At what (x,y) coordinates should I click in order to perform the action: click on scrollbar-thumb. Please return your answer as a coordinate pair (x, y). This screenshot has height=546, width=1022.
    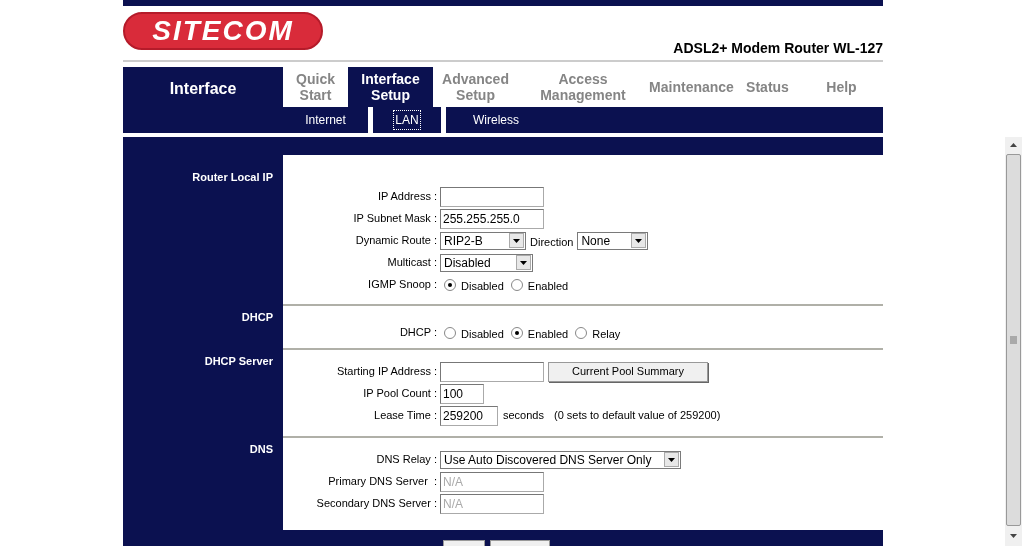
    Looking at the image, I should click on (1013, 340).